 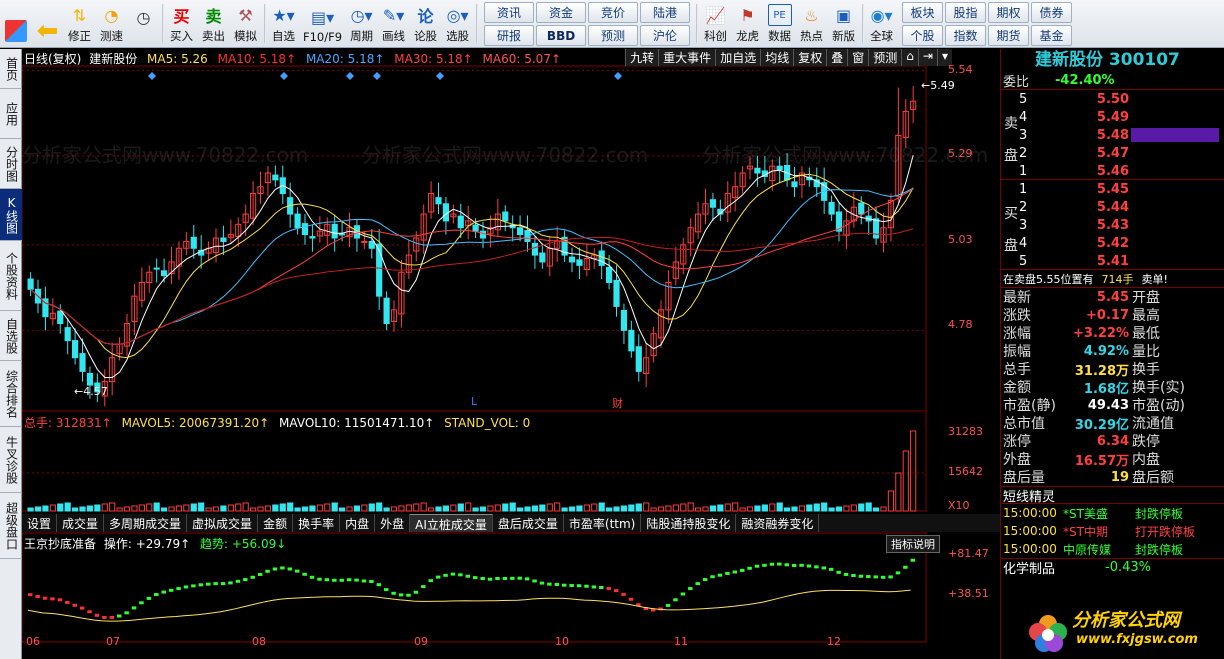 What do you see at coordinates (837, 57) in the screenshot?
I see `tool-overlay: 叠` at bounding box center [837, 57].